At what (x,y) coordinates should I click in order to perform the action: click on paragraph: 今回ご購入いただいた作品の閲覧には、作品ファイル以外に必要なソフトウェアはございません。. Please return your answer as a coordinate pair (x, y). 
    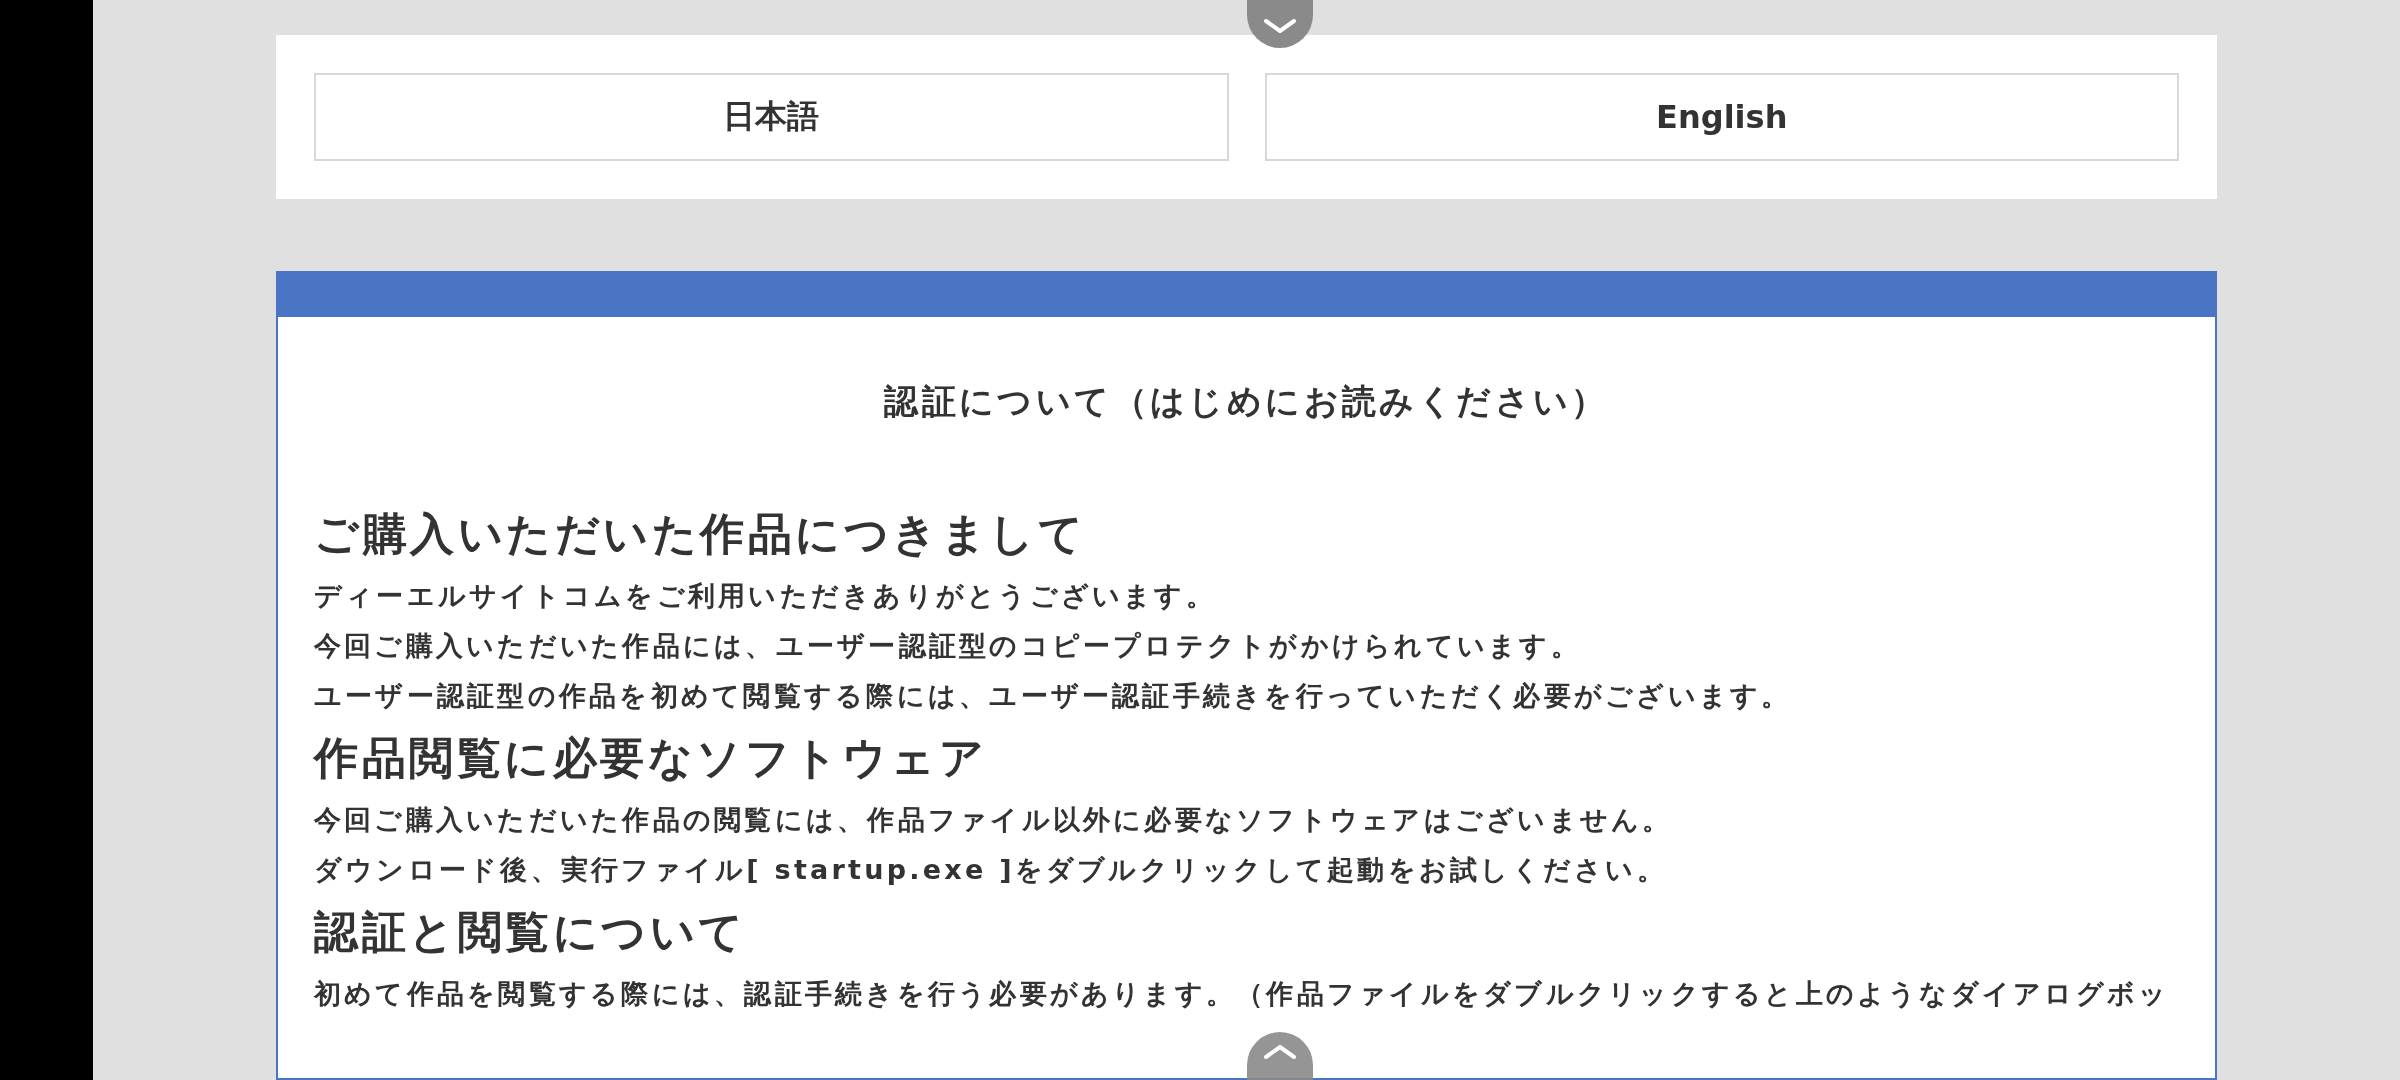
    Looking at the image, I should click on (994, 820).